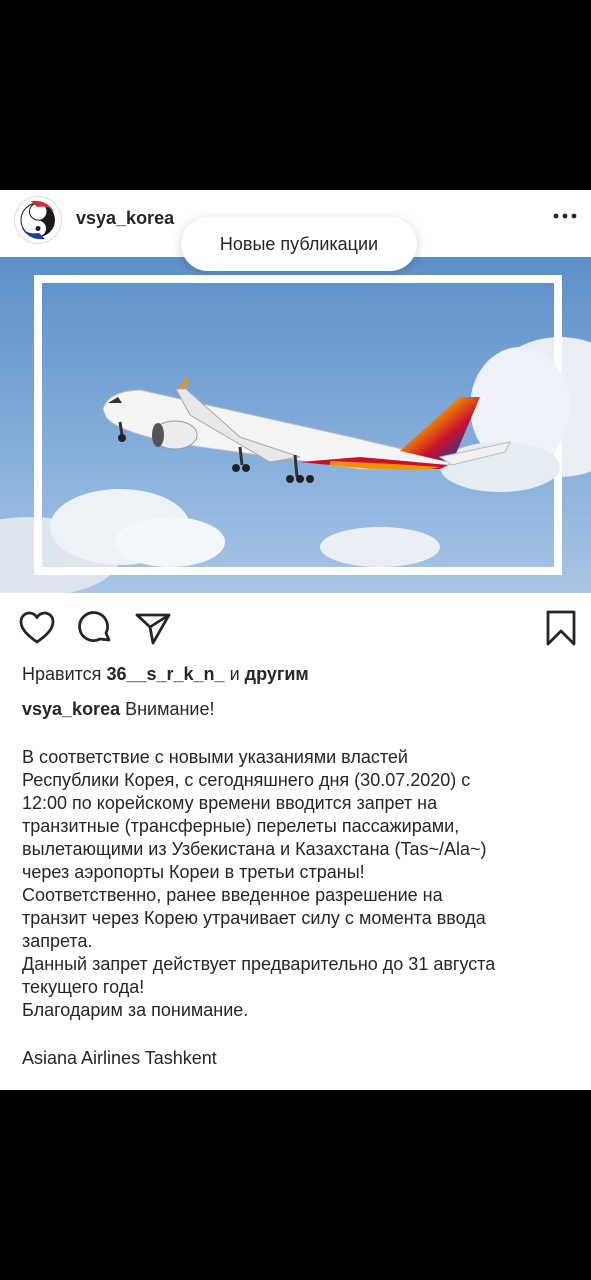 This screenshot has height=1280, width=591. What do you see at coordinates (95, 628) in the screenshot?
I see `comment-icon` at bounding box center [95, 628].